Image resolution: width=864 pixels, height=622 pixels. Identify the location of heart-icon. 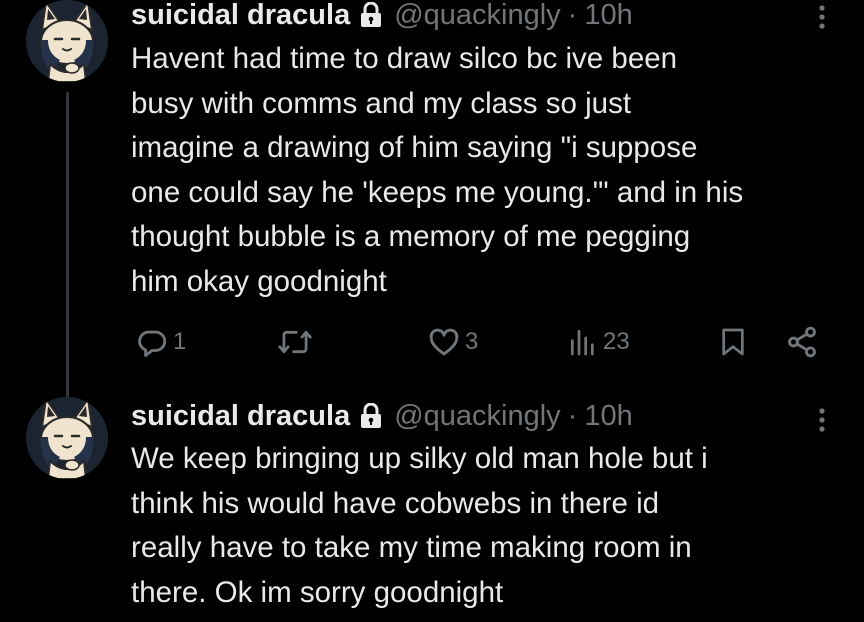
(444, 342).